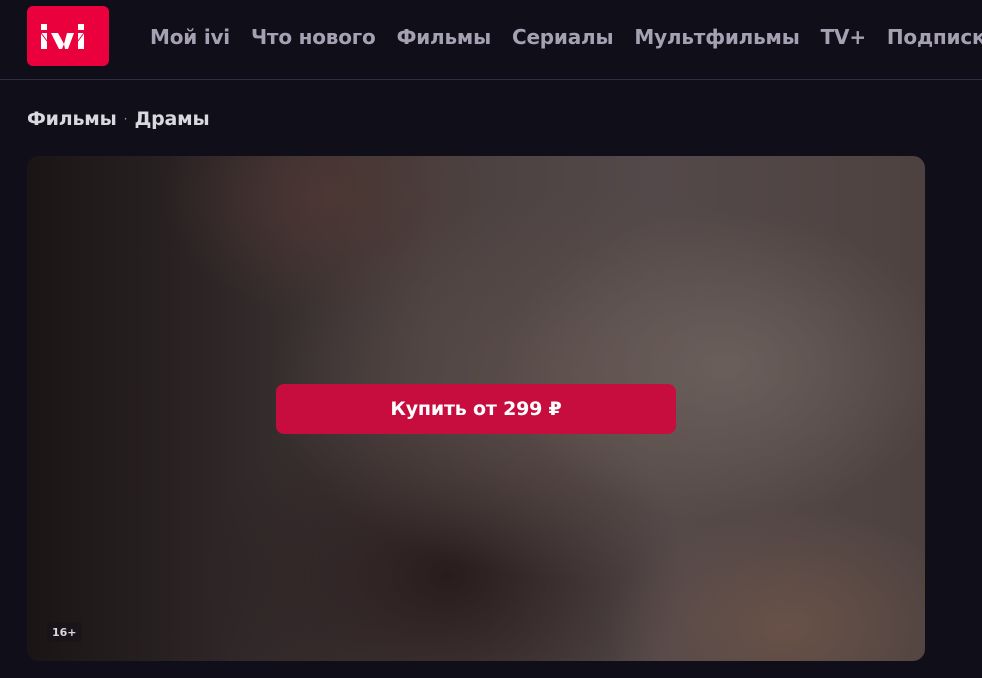  I want to click on breadcrumb-movies: Фильмы, so click(72, 119).